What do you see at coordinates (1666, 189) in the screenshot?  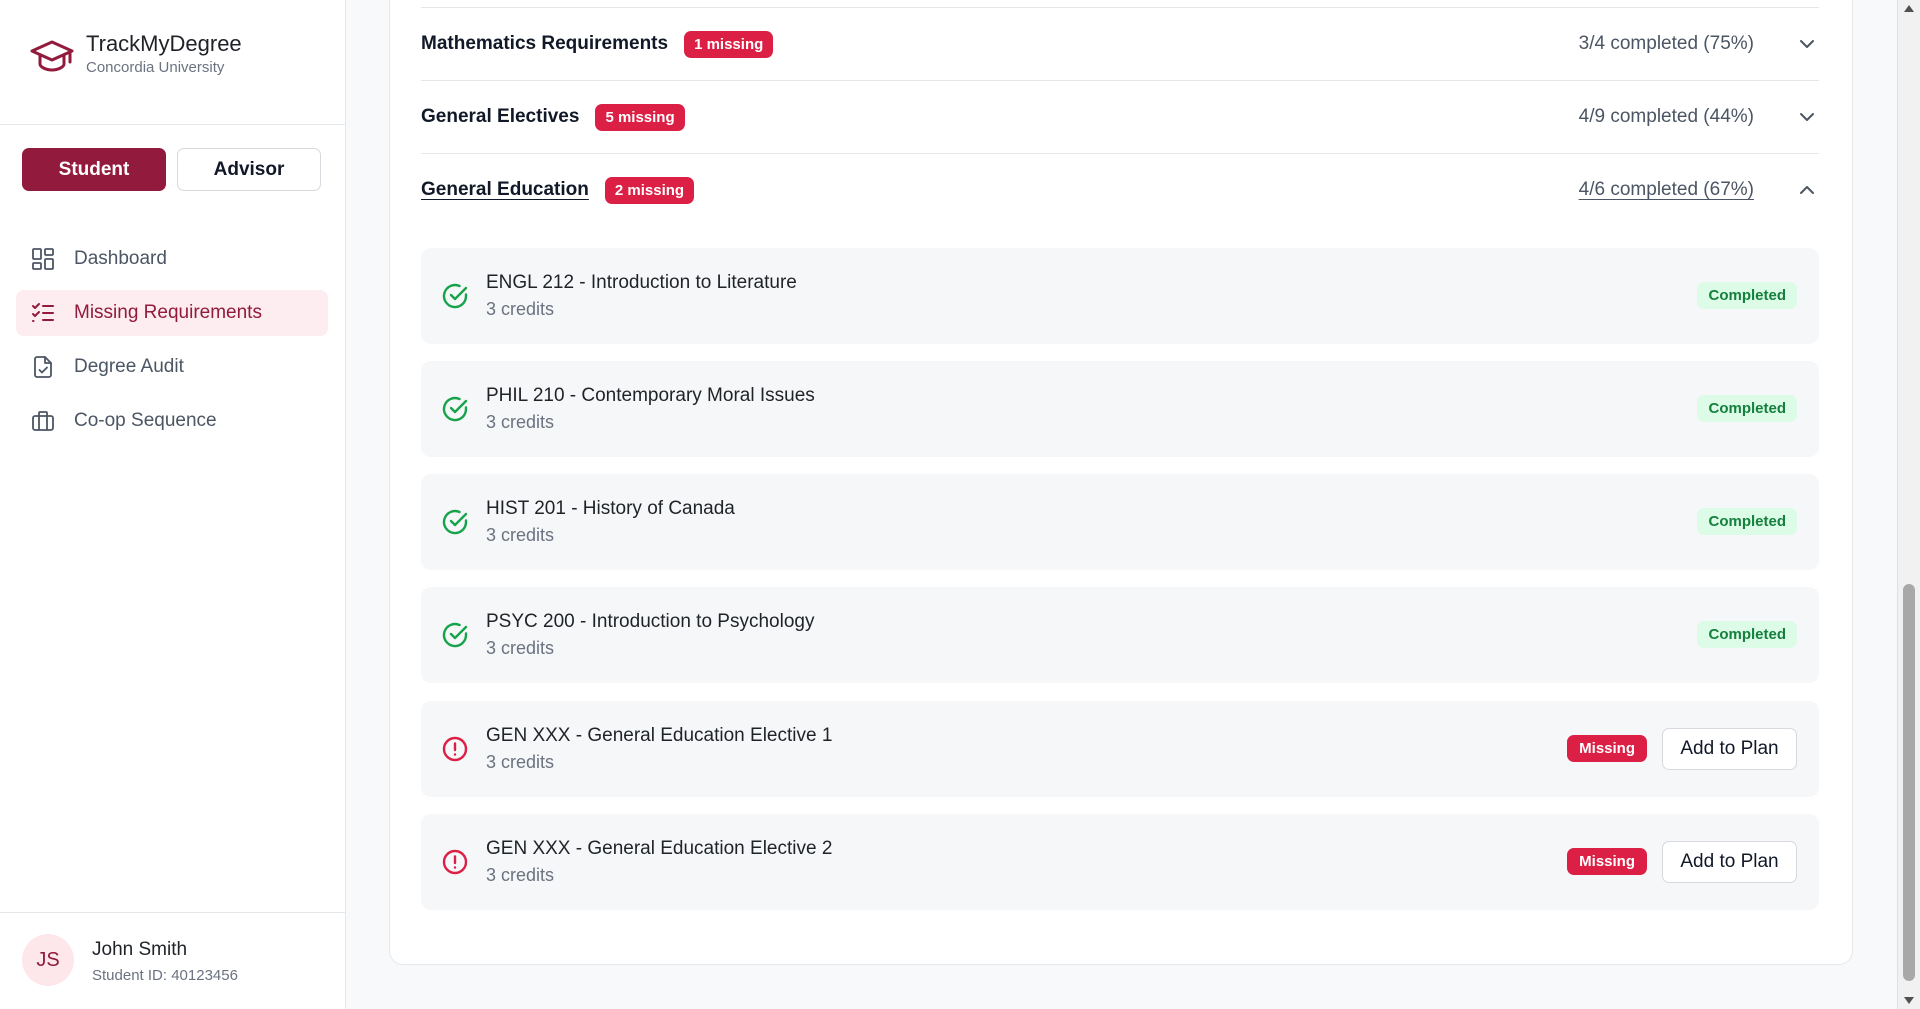 I see `section-progress: 4/6 completed (67%)` at bounding box center [1666, 189].